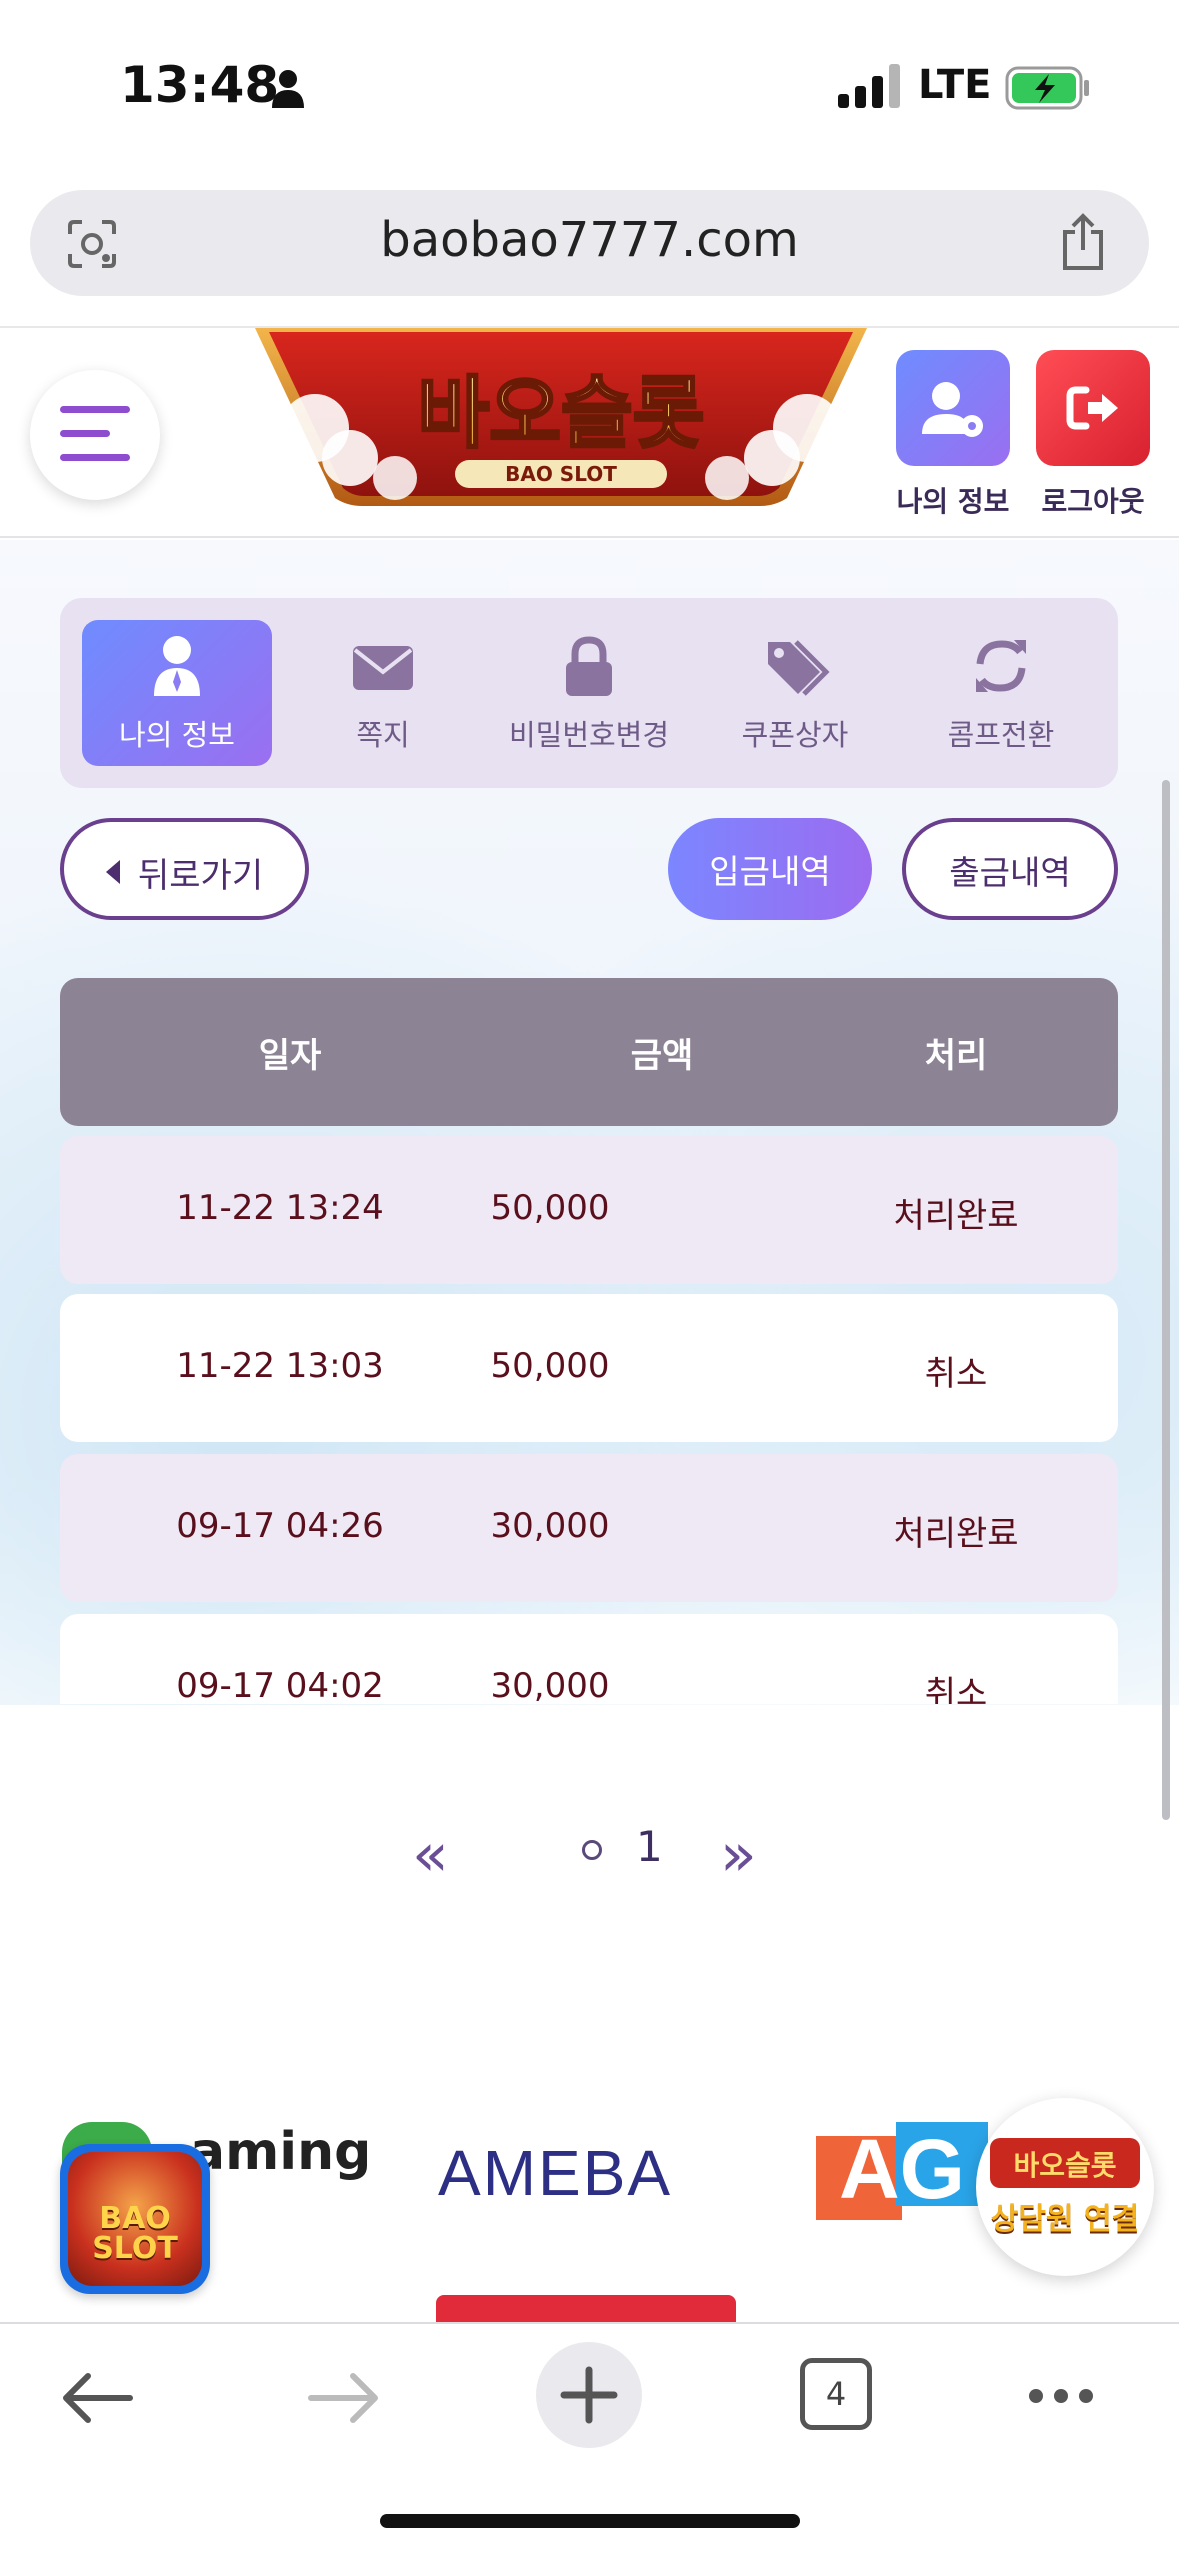 This screenshot has height=2556, width=1179. I want to click on floating-app-badge: BAO SLOT, so click(135, 2219).